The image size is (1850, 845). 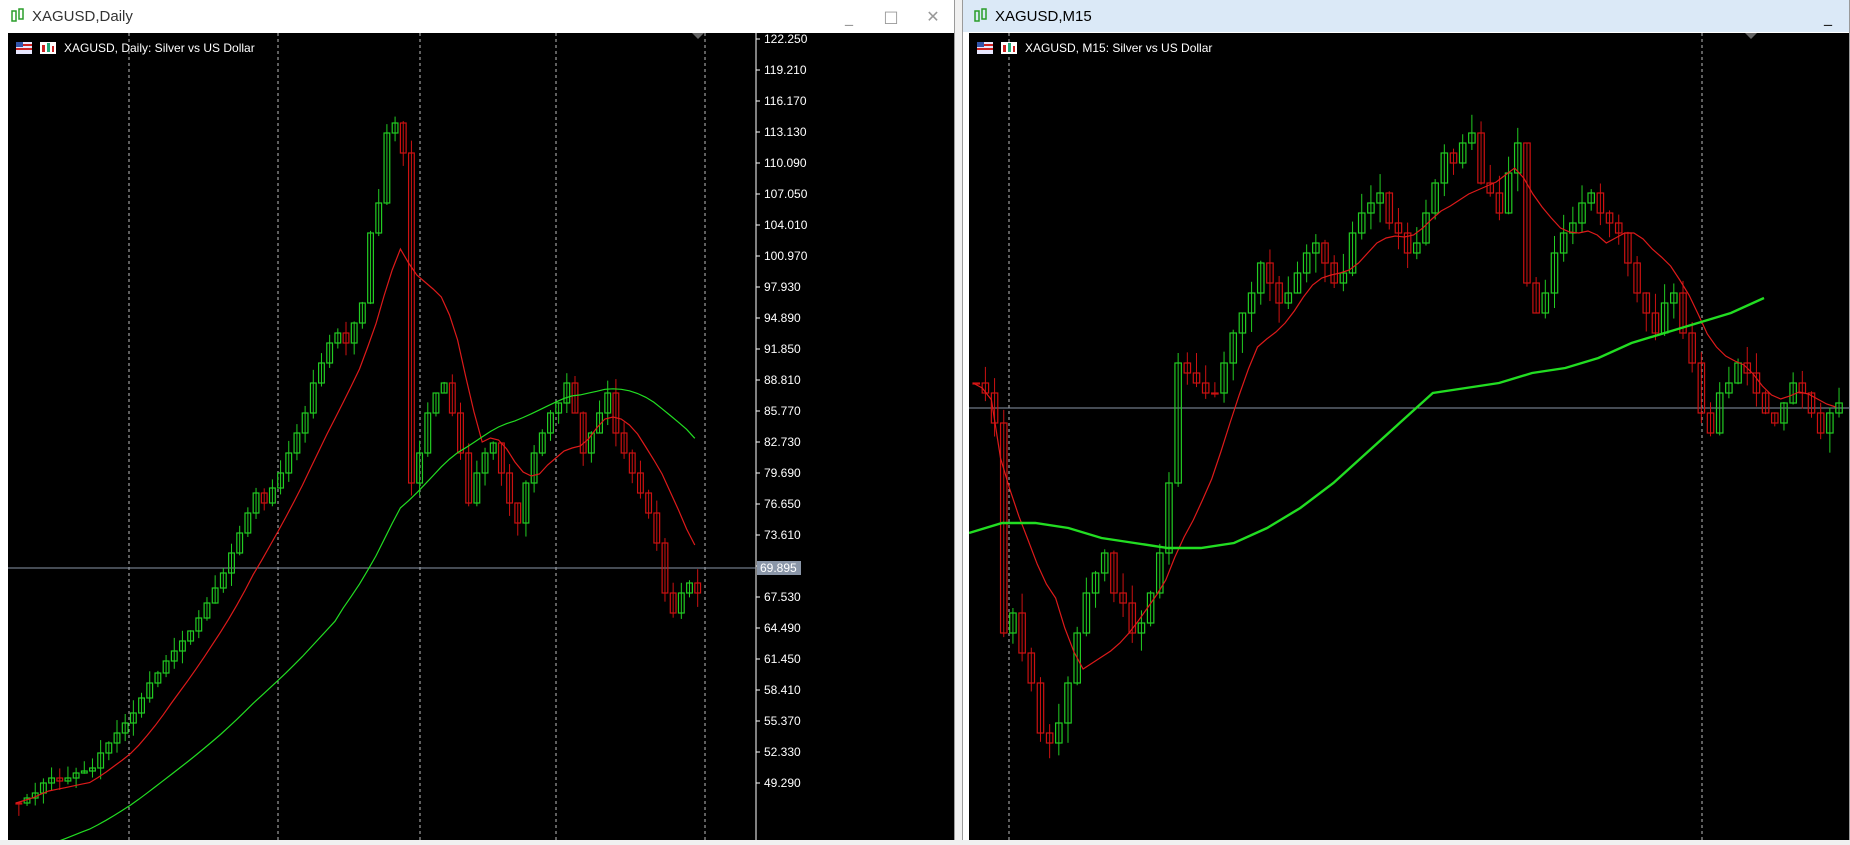 I want to click on price-tick-label: 58.410, so click(x=782, y=690).